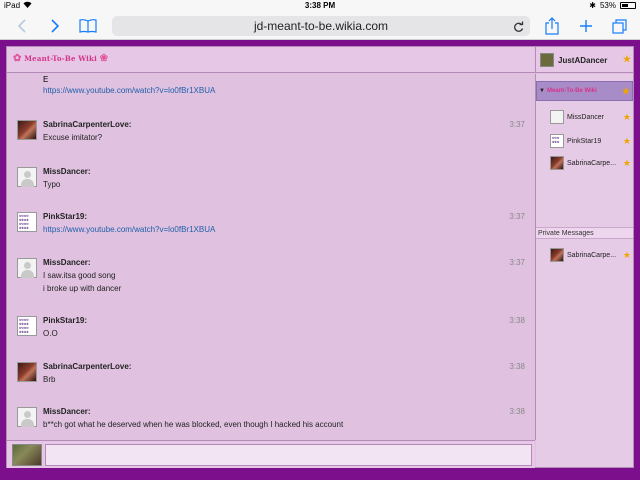 Image resolution: width=640 pixels, height=480 pixels. I want to click on message-line: I saw.itsa good song, so click(79, 275).